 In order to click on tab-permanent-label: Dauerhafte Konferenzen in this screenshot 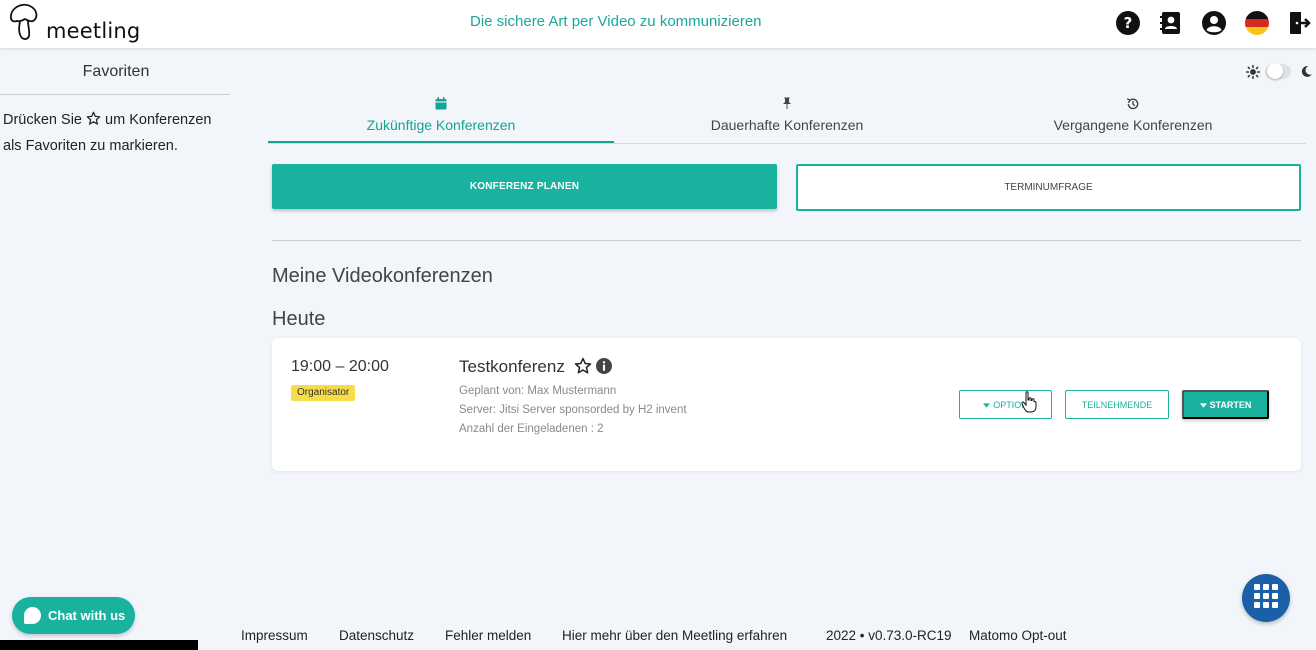, I will do `click(787, 125)`.